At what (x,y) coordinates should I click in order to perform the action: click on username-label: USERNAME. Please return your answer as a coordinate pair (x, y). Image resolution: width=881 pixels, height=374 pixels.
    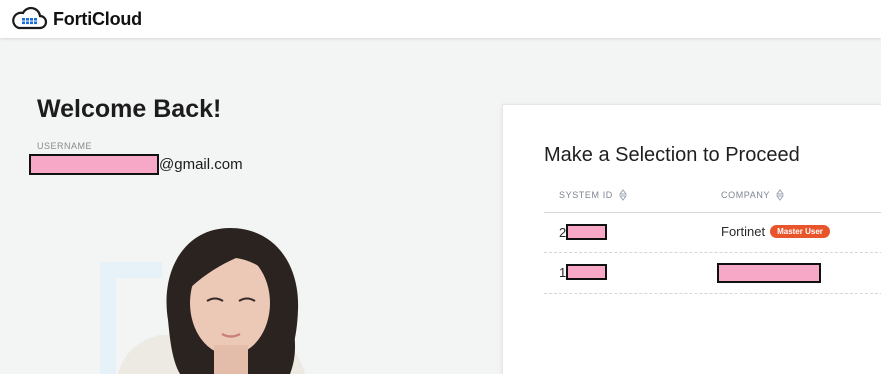
    Looking at the image, I should click on (65, 146).